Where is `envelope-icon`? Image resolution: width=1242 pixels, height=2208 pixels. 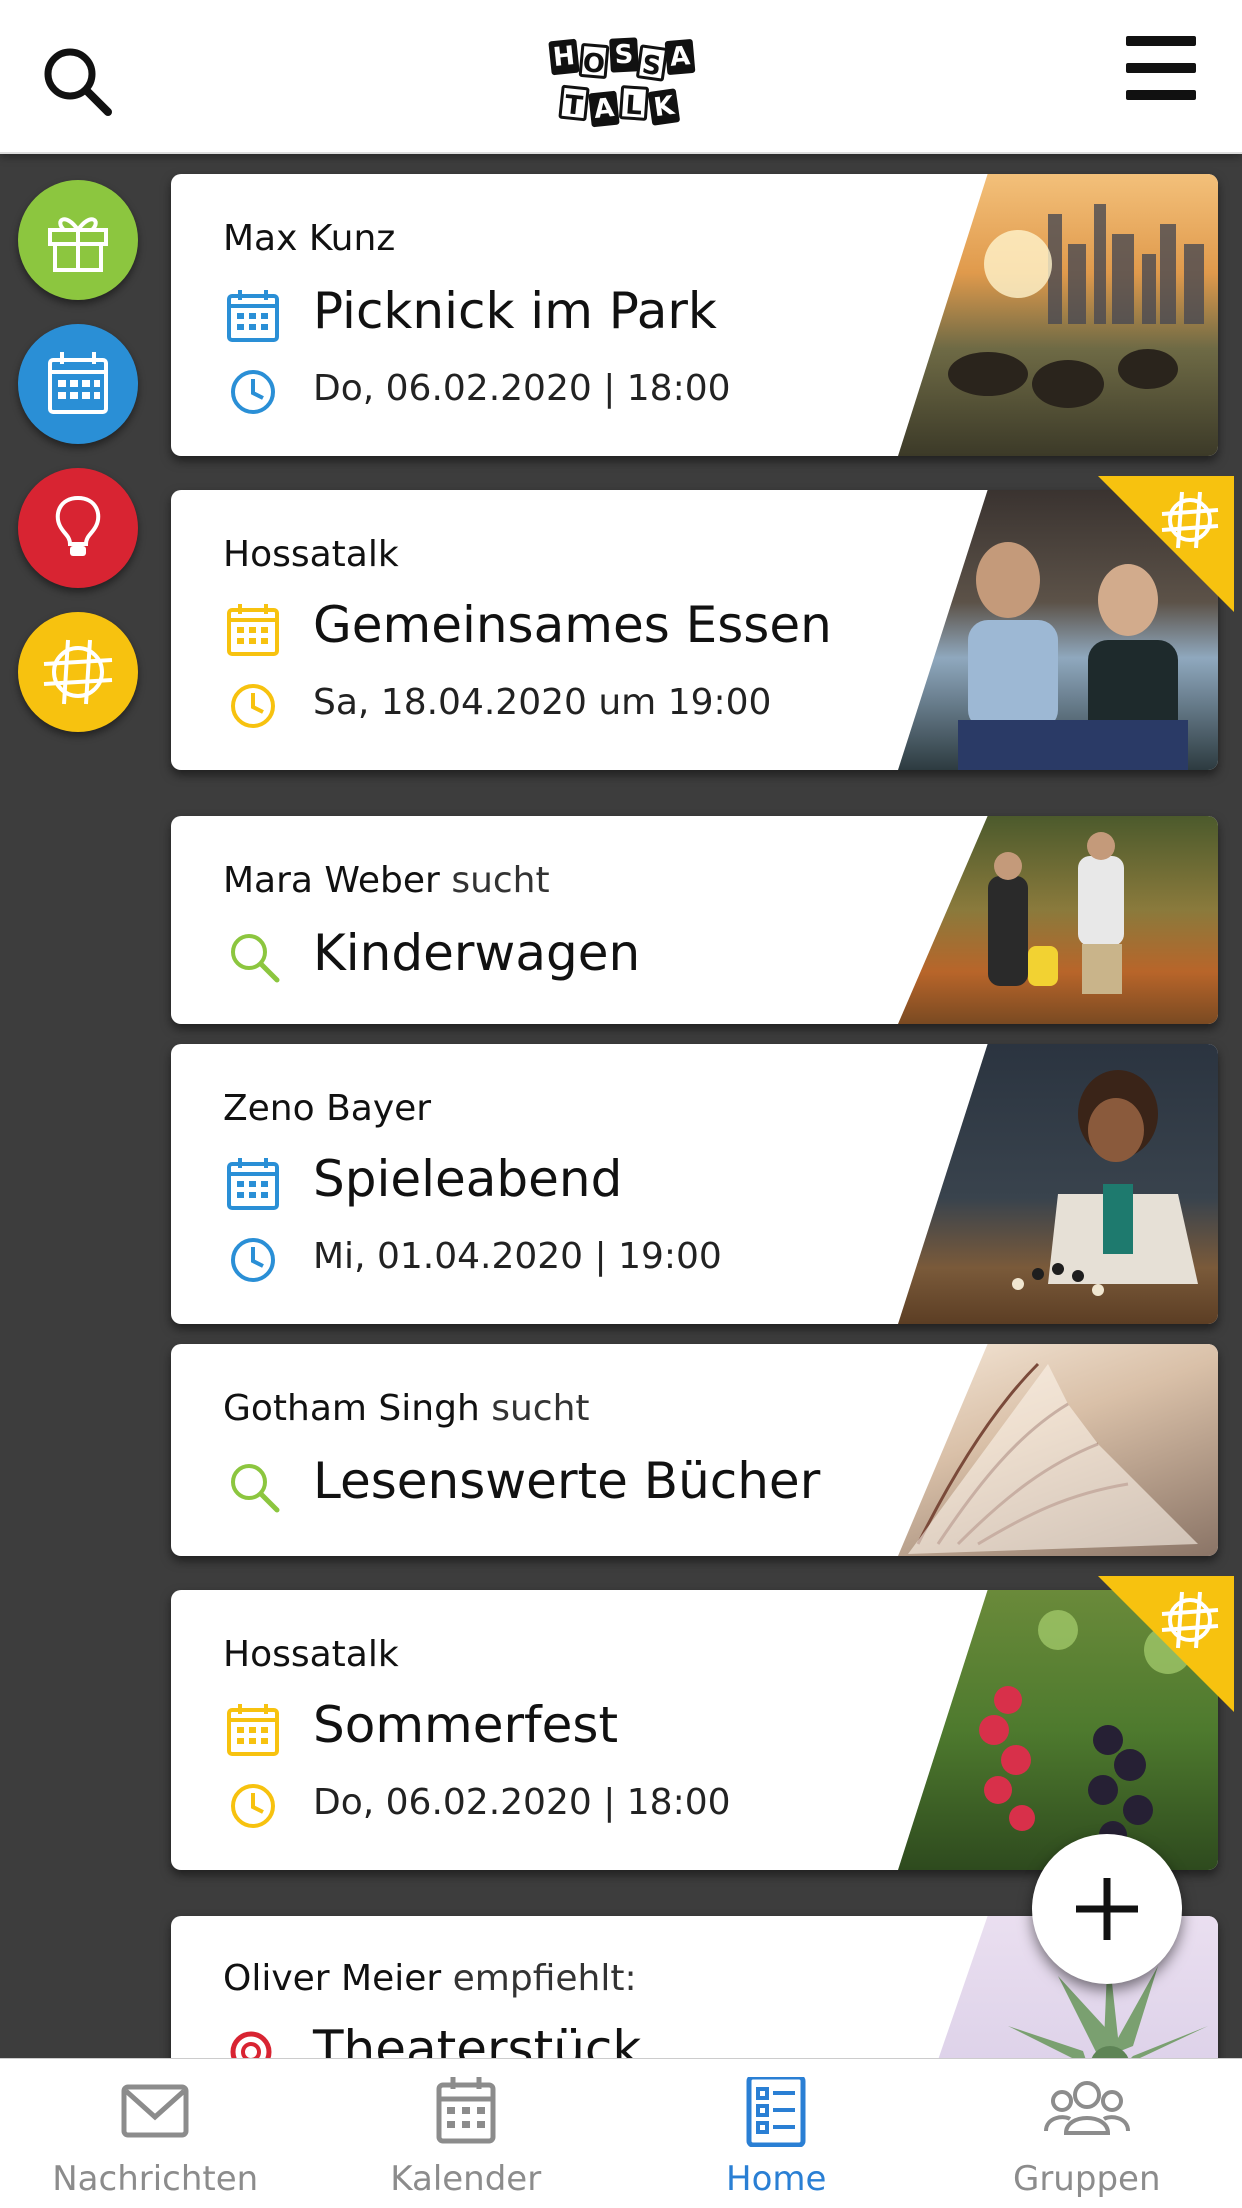
envelope-icon is located at coordinates (155, 2112).